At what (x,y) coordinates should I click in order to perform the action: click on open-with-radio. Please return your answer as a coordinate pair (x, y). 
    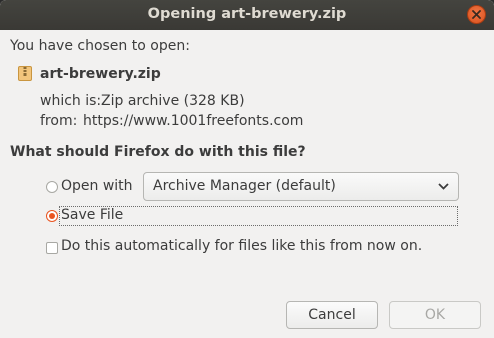
    Looking at the image, I should click on (52, 187).